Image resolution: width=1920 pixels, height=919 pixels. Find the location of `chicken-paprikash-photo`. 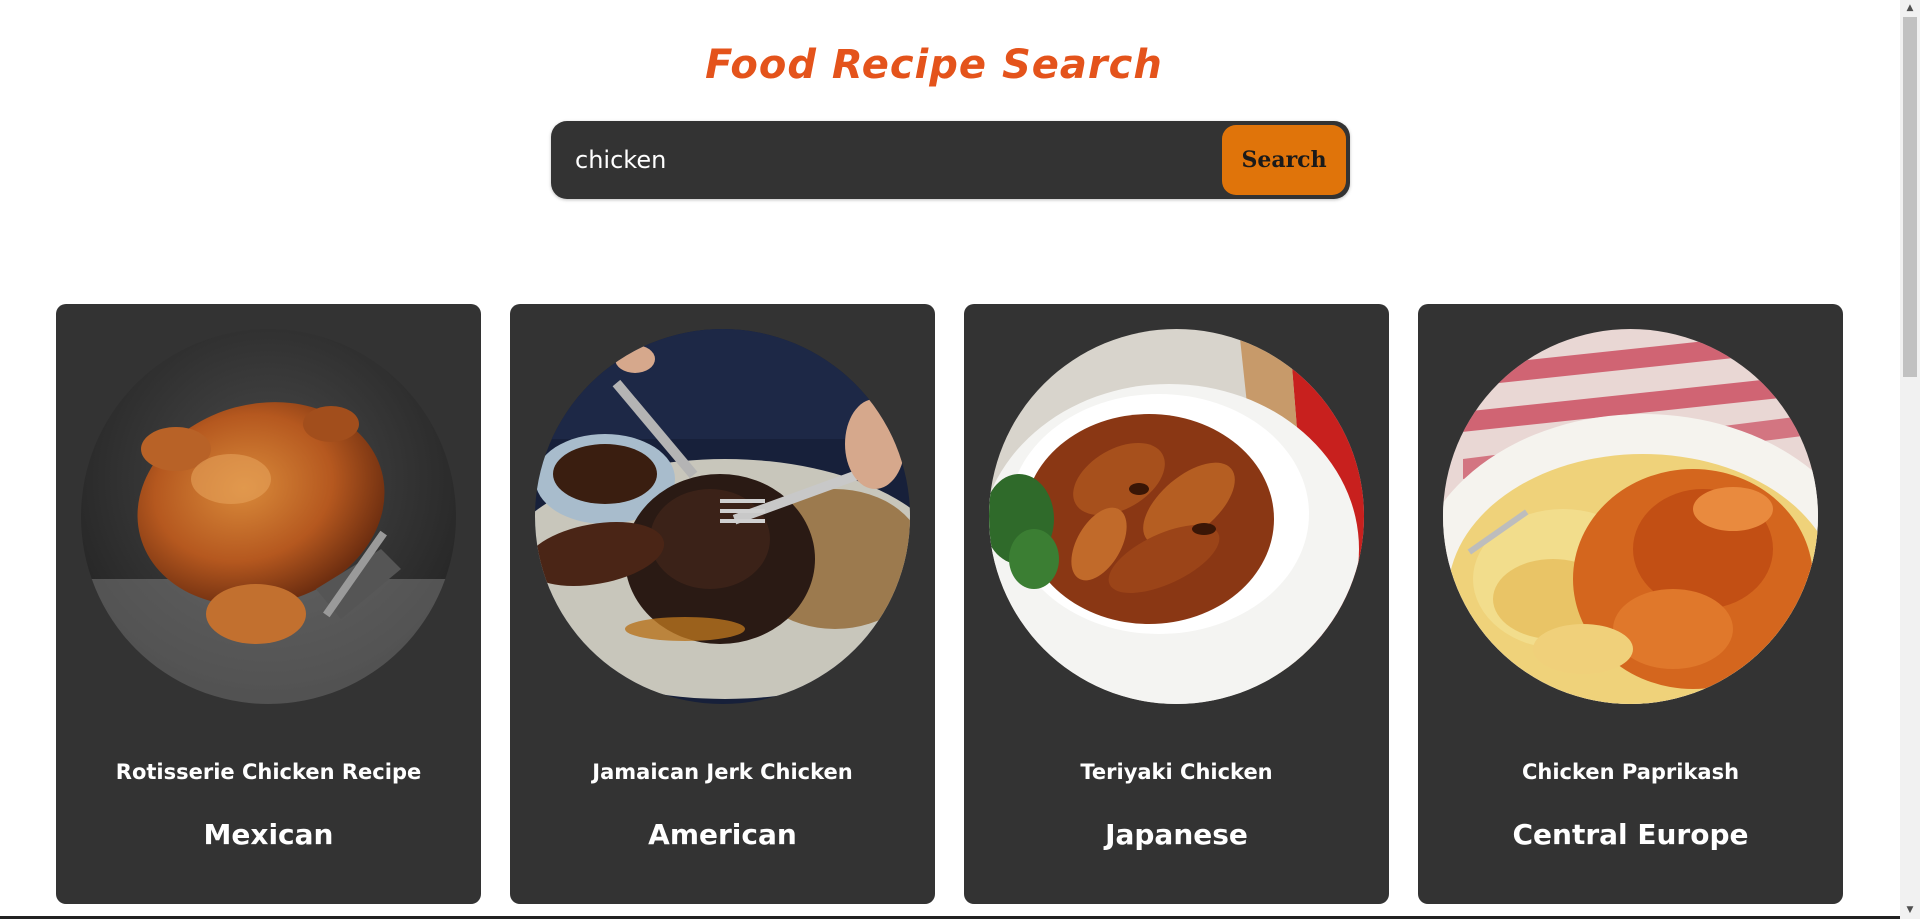

chicken-paprikash-photo is located at coordinates (1630, 516).